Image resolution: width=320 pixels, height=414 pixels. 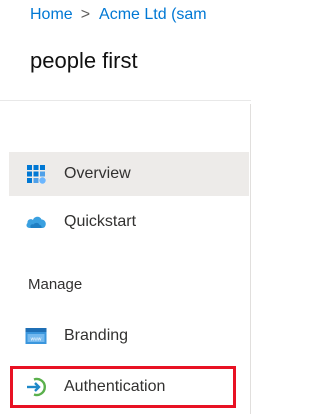 I want to click on manage-section-label: Manage, so click(x=55, y=284).